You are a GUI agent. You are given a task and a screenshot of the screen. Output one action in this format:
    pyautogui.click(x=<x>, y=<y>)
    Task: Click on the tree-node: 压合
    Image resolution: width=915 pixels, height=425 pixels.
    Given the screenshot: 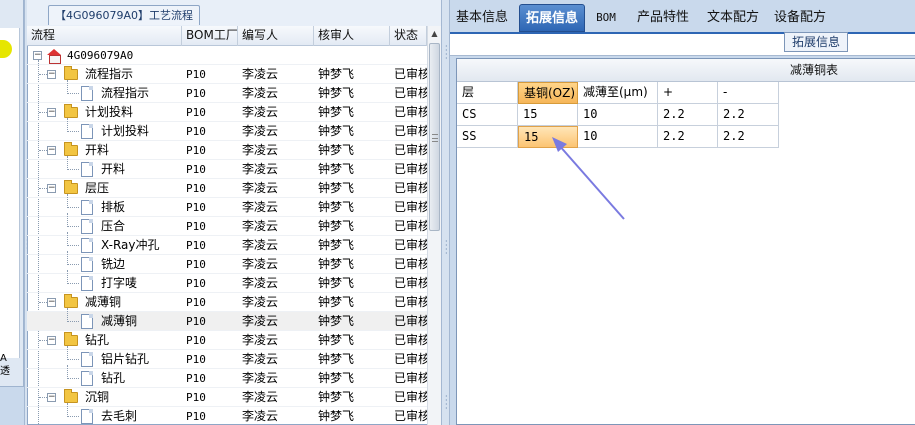 What is the action you would take?
    pyautogui.click(x=104, y=224)
    